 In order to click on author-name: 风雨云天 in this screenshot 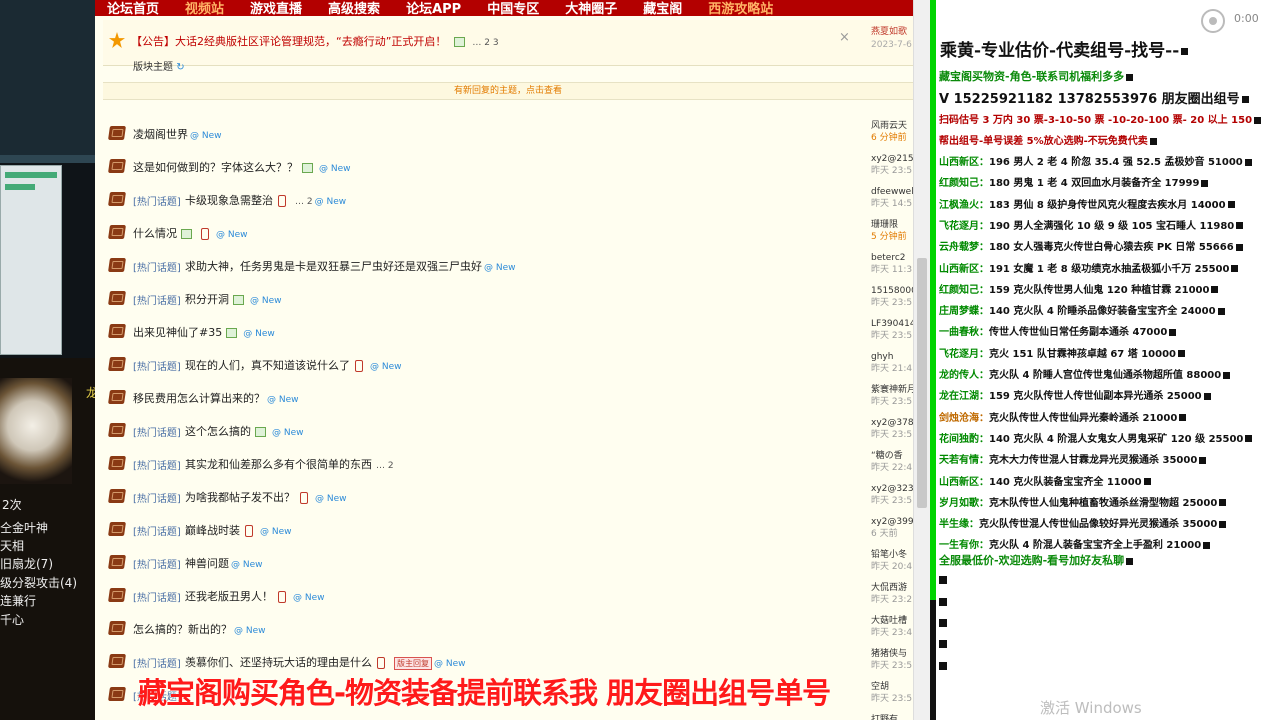, I will do `click(892, 126)`.